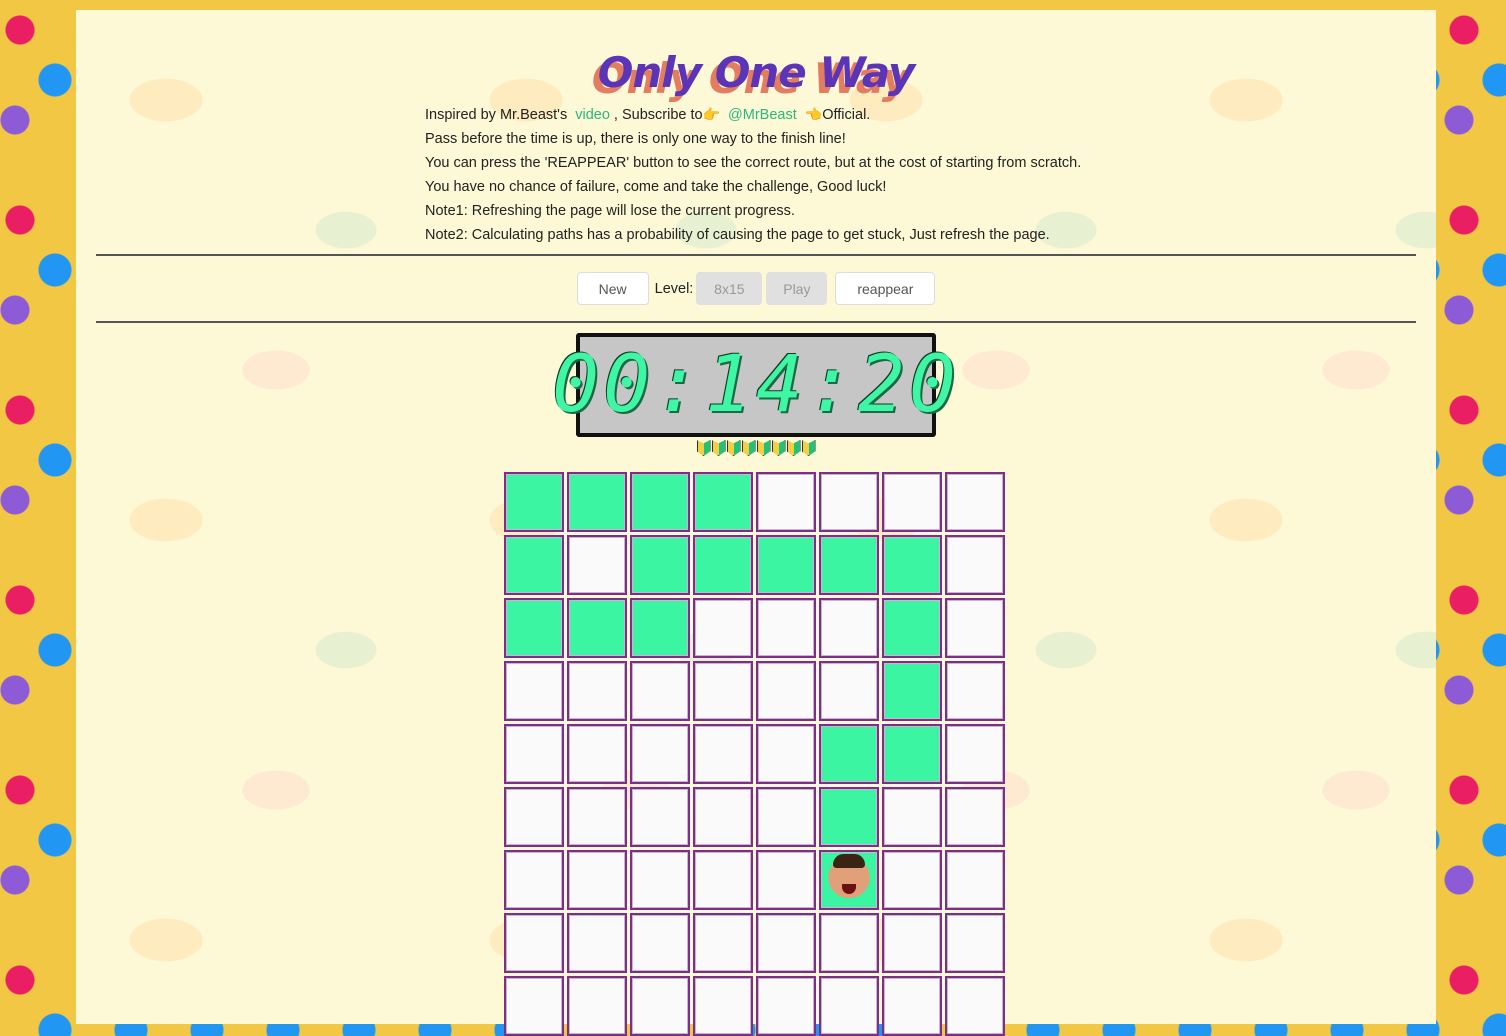  I want to click on countdown-timer: 00:14:20, so click(754, 385).